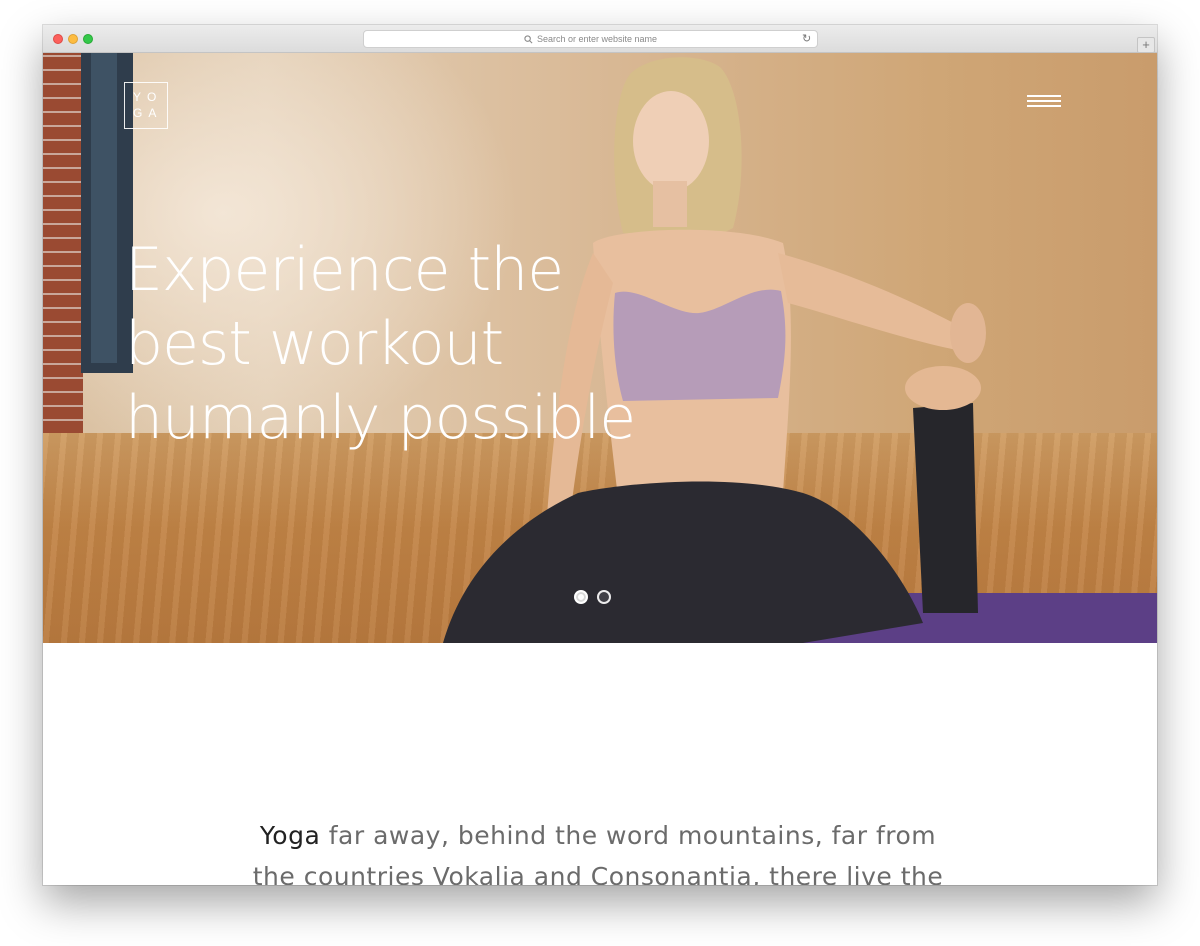 This screenshot has height=946, width=1200. What do you see at coordinates (148, 113) in the screenshot?
I see `logo-line-2: GA` at bounding box center [148, 113].